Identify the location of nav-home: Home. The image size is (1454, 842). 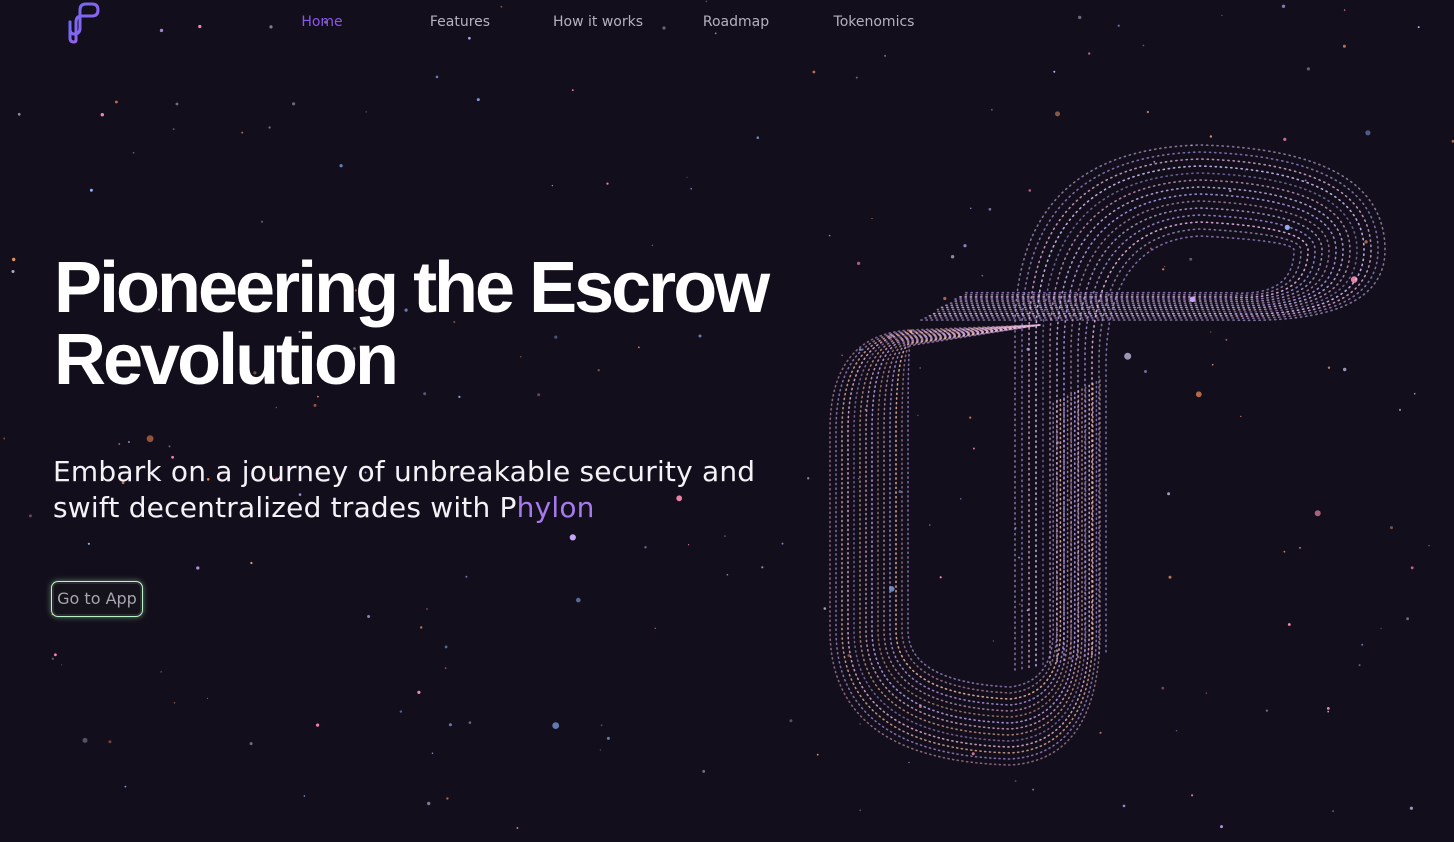
(322, 22).